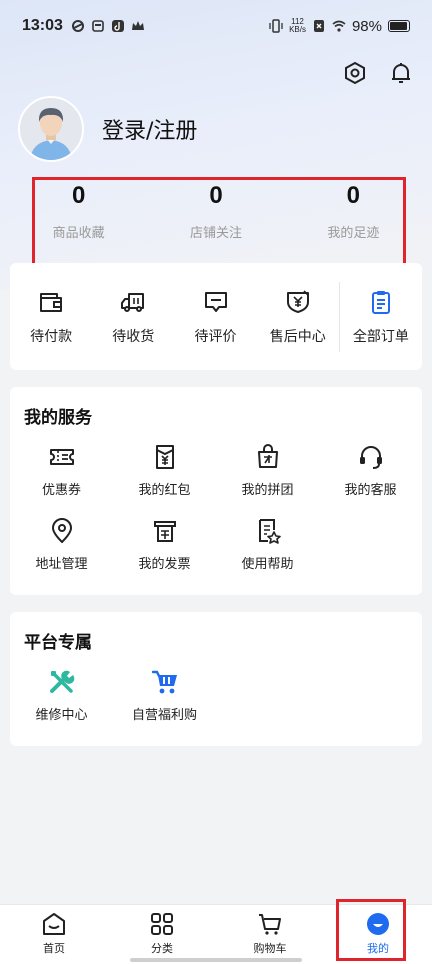 The image size is (432, 964). Describe the element at coordinates (133, 336) in the screenshot. I see `order-label: 待收货` at that location.